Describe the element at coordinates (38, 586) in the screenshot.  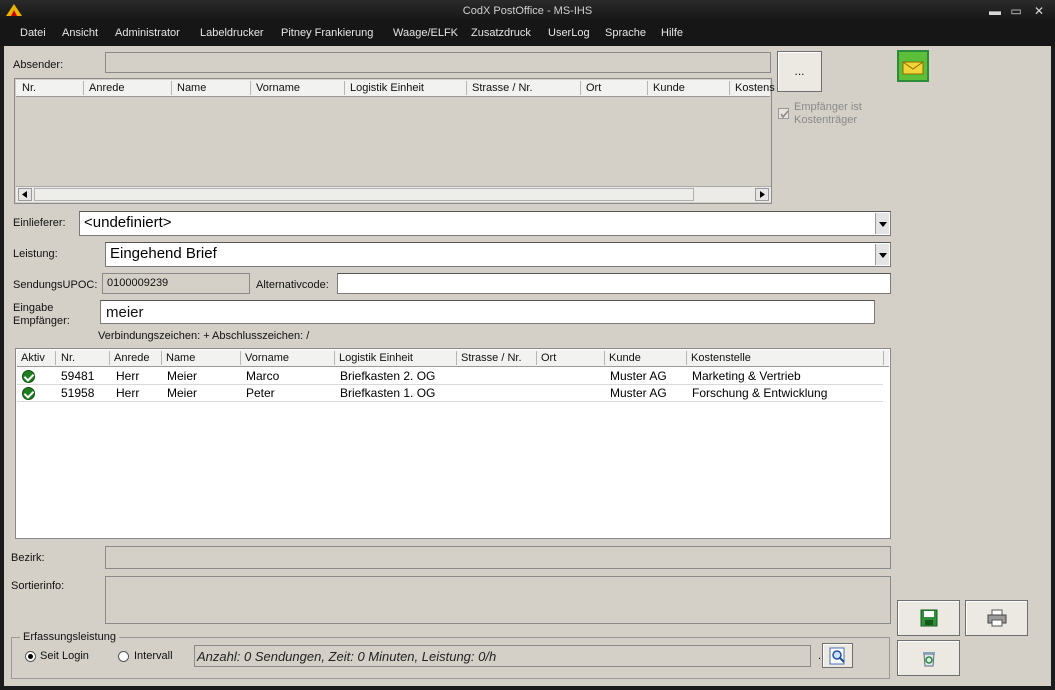
I see `sortierinfo-label: Sortierinfo:` at that location.